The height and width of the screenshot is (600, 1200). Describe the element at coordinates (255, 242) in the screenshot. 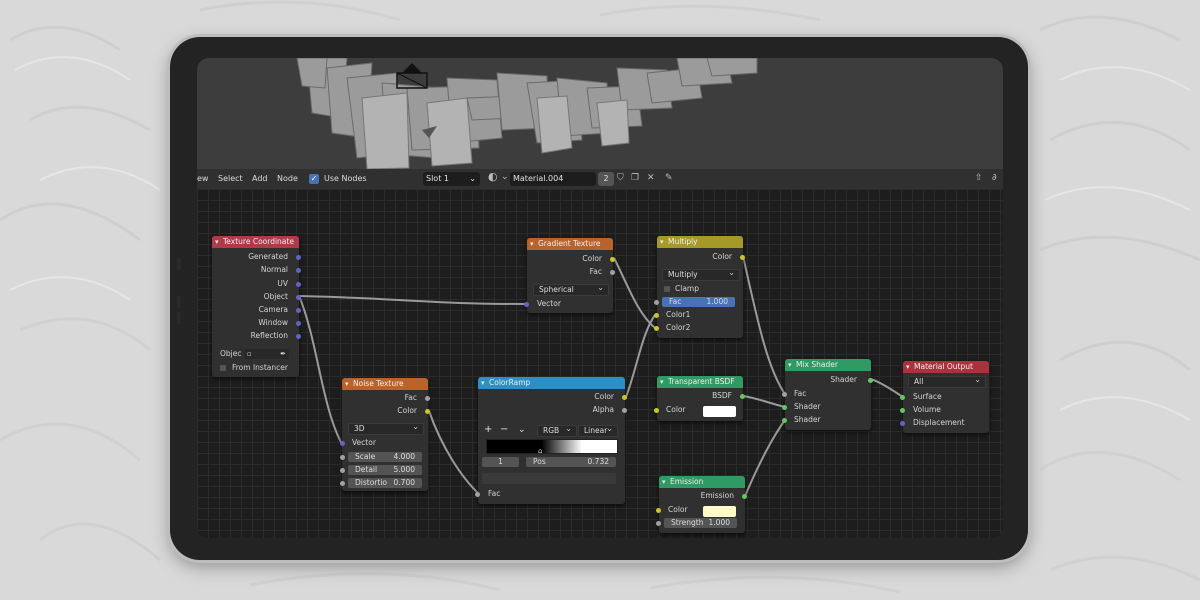

I see `node-header: Texture Coordinate` at that location.